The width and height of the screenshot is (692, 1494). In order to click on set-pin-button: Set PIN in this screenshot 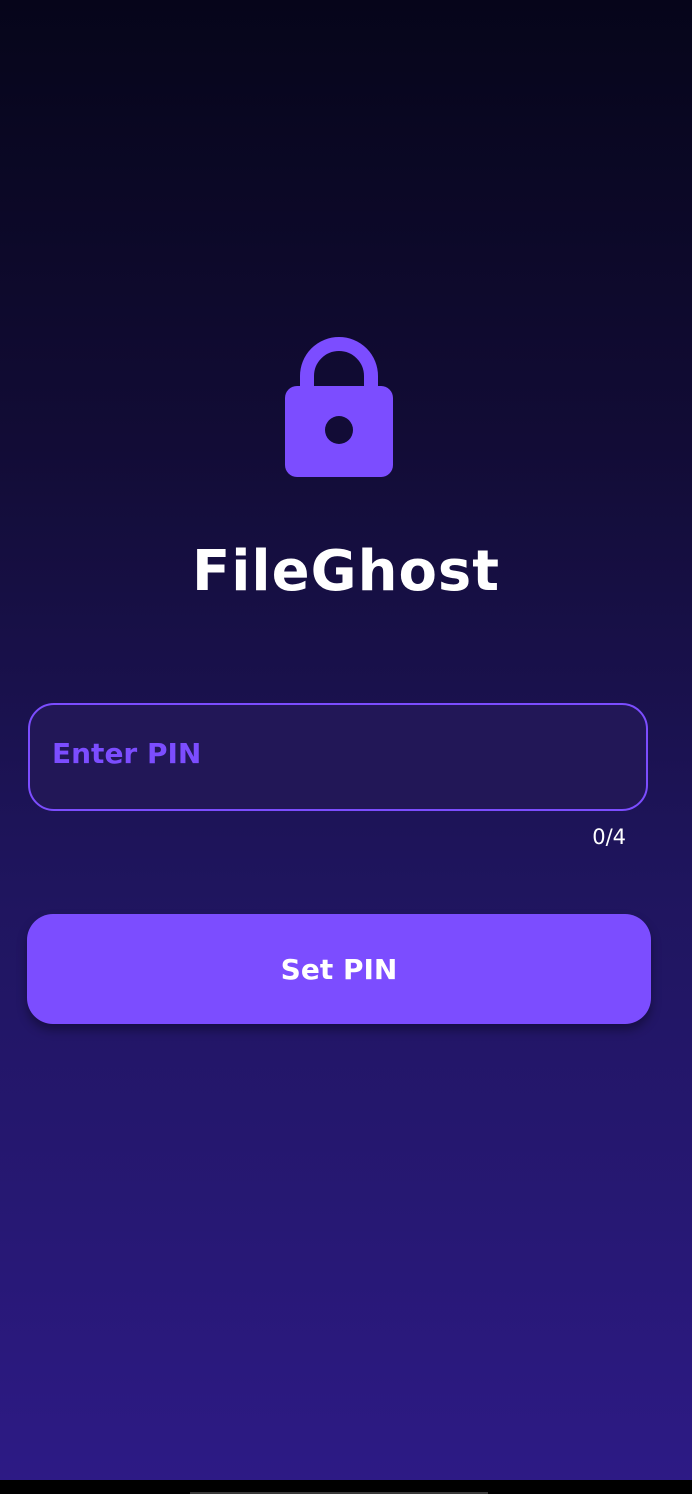, I will do `click(339, 969)`.